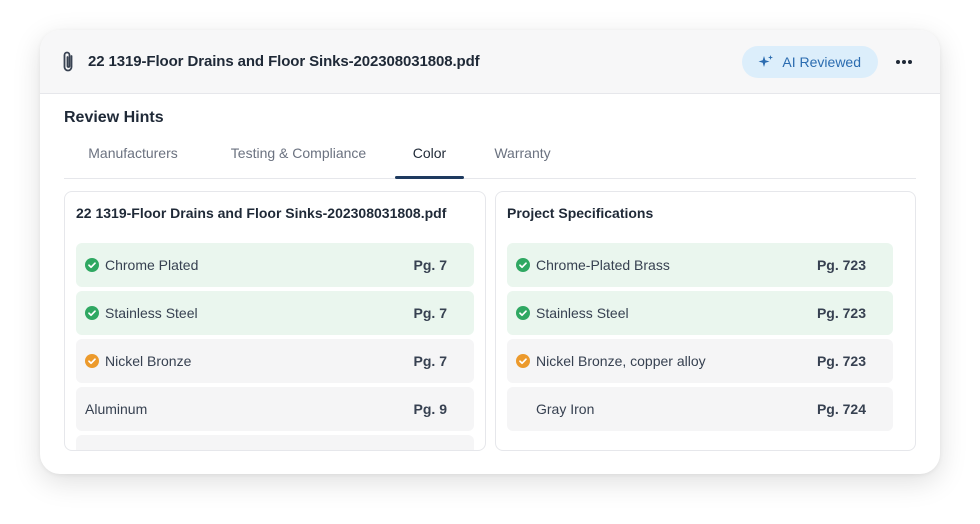  I want to click on tab-testing-compliance: Testing & Compliance, so click(298, 153).